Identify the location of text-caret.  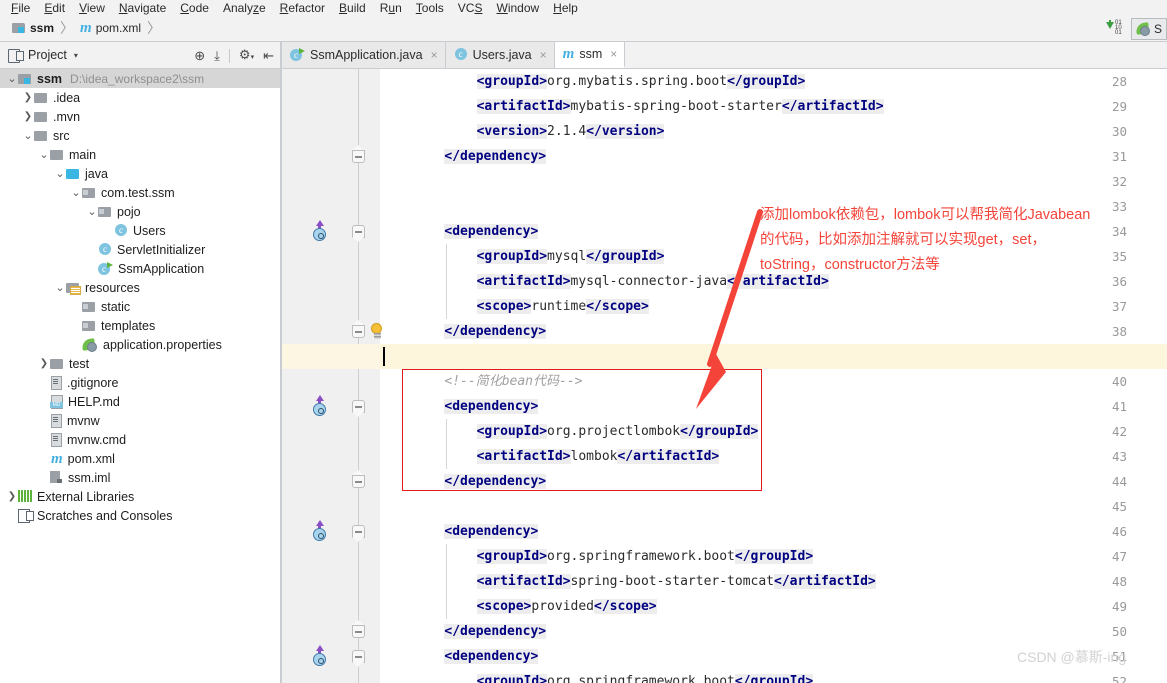
(384, 356).